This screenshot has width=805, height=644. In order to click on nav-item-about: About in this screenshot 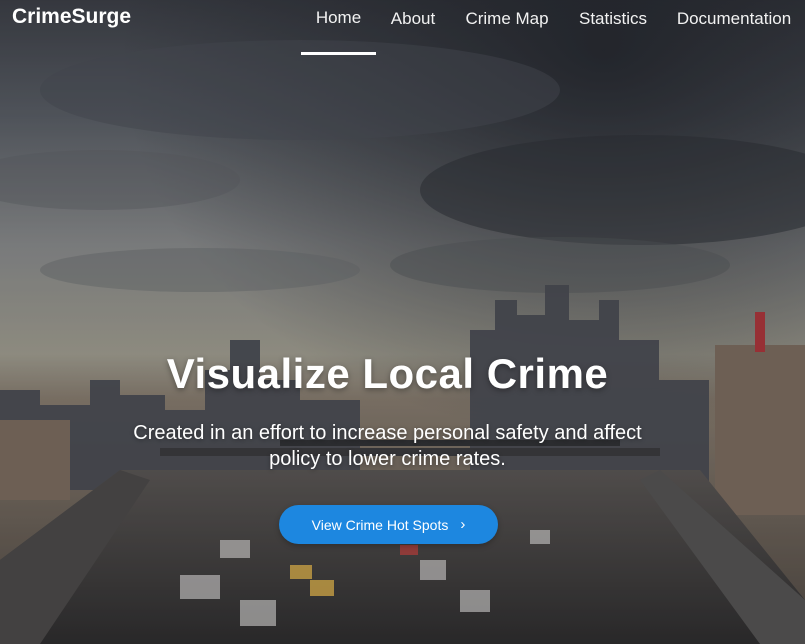, I will do `click(413, 31)`.